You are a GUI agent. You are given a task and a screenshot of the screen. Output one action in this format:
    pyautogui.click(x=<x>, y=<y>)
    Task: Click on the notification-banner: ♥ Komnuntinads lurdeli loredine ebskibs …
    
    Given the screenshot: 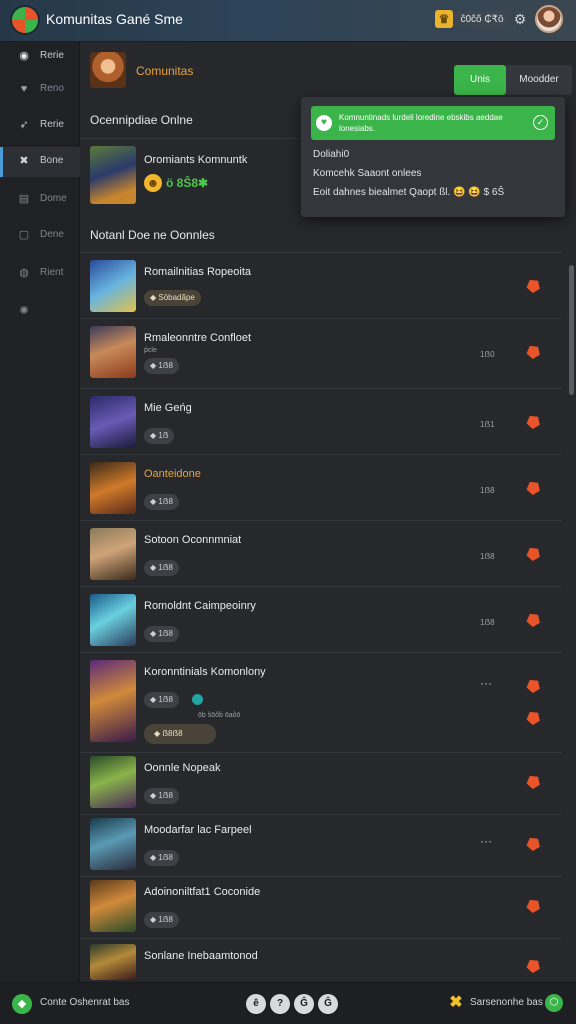 What is the action you would take?
    pyautogui.click(x=433, y=123)
    